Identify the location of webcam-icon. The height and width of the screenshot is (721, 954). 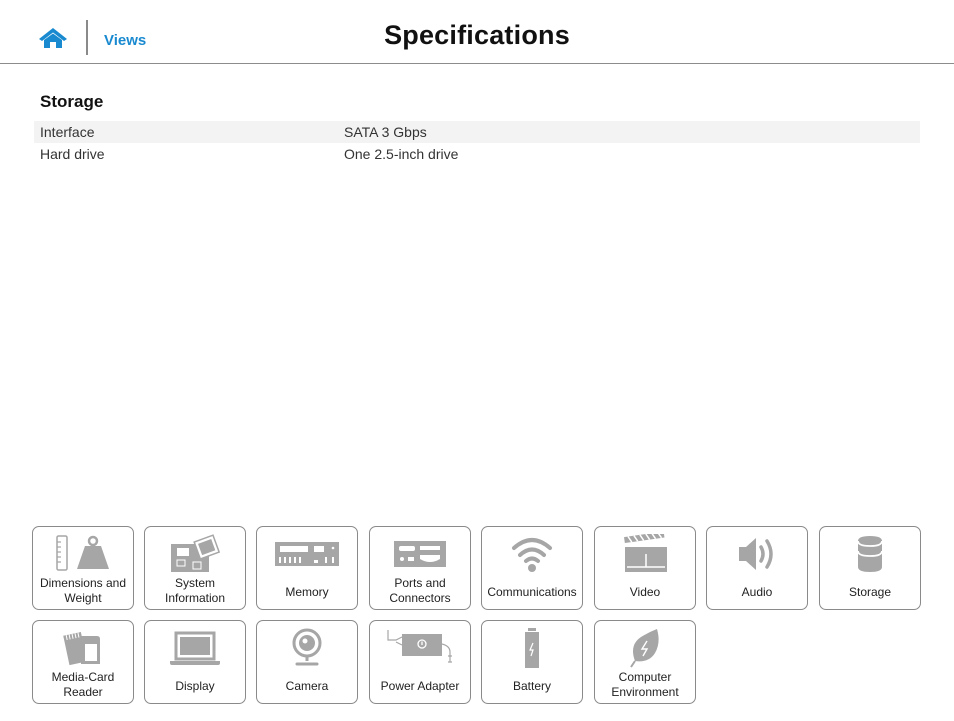
(307, 647).